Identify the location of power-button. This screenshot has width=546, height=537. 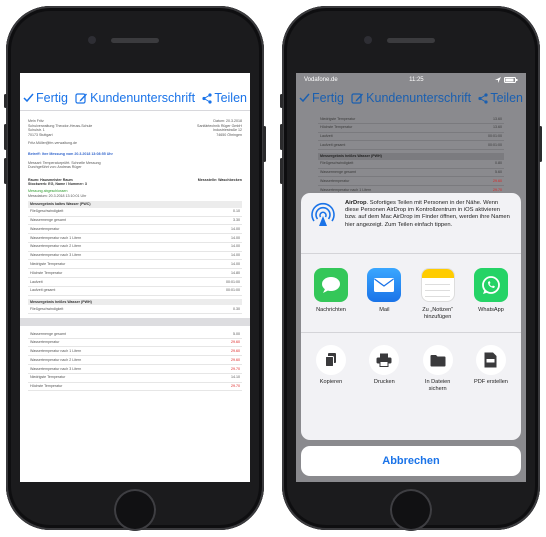
(540, 144).